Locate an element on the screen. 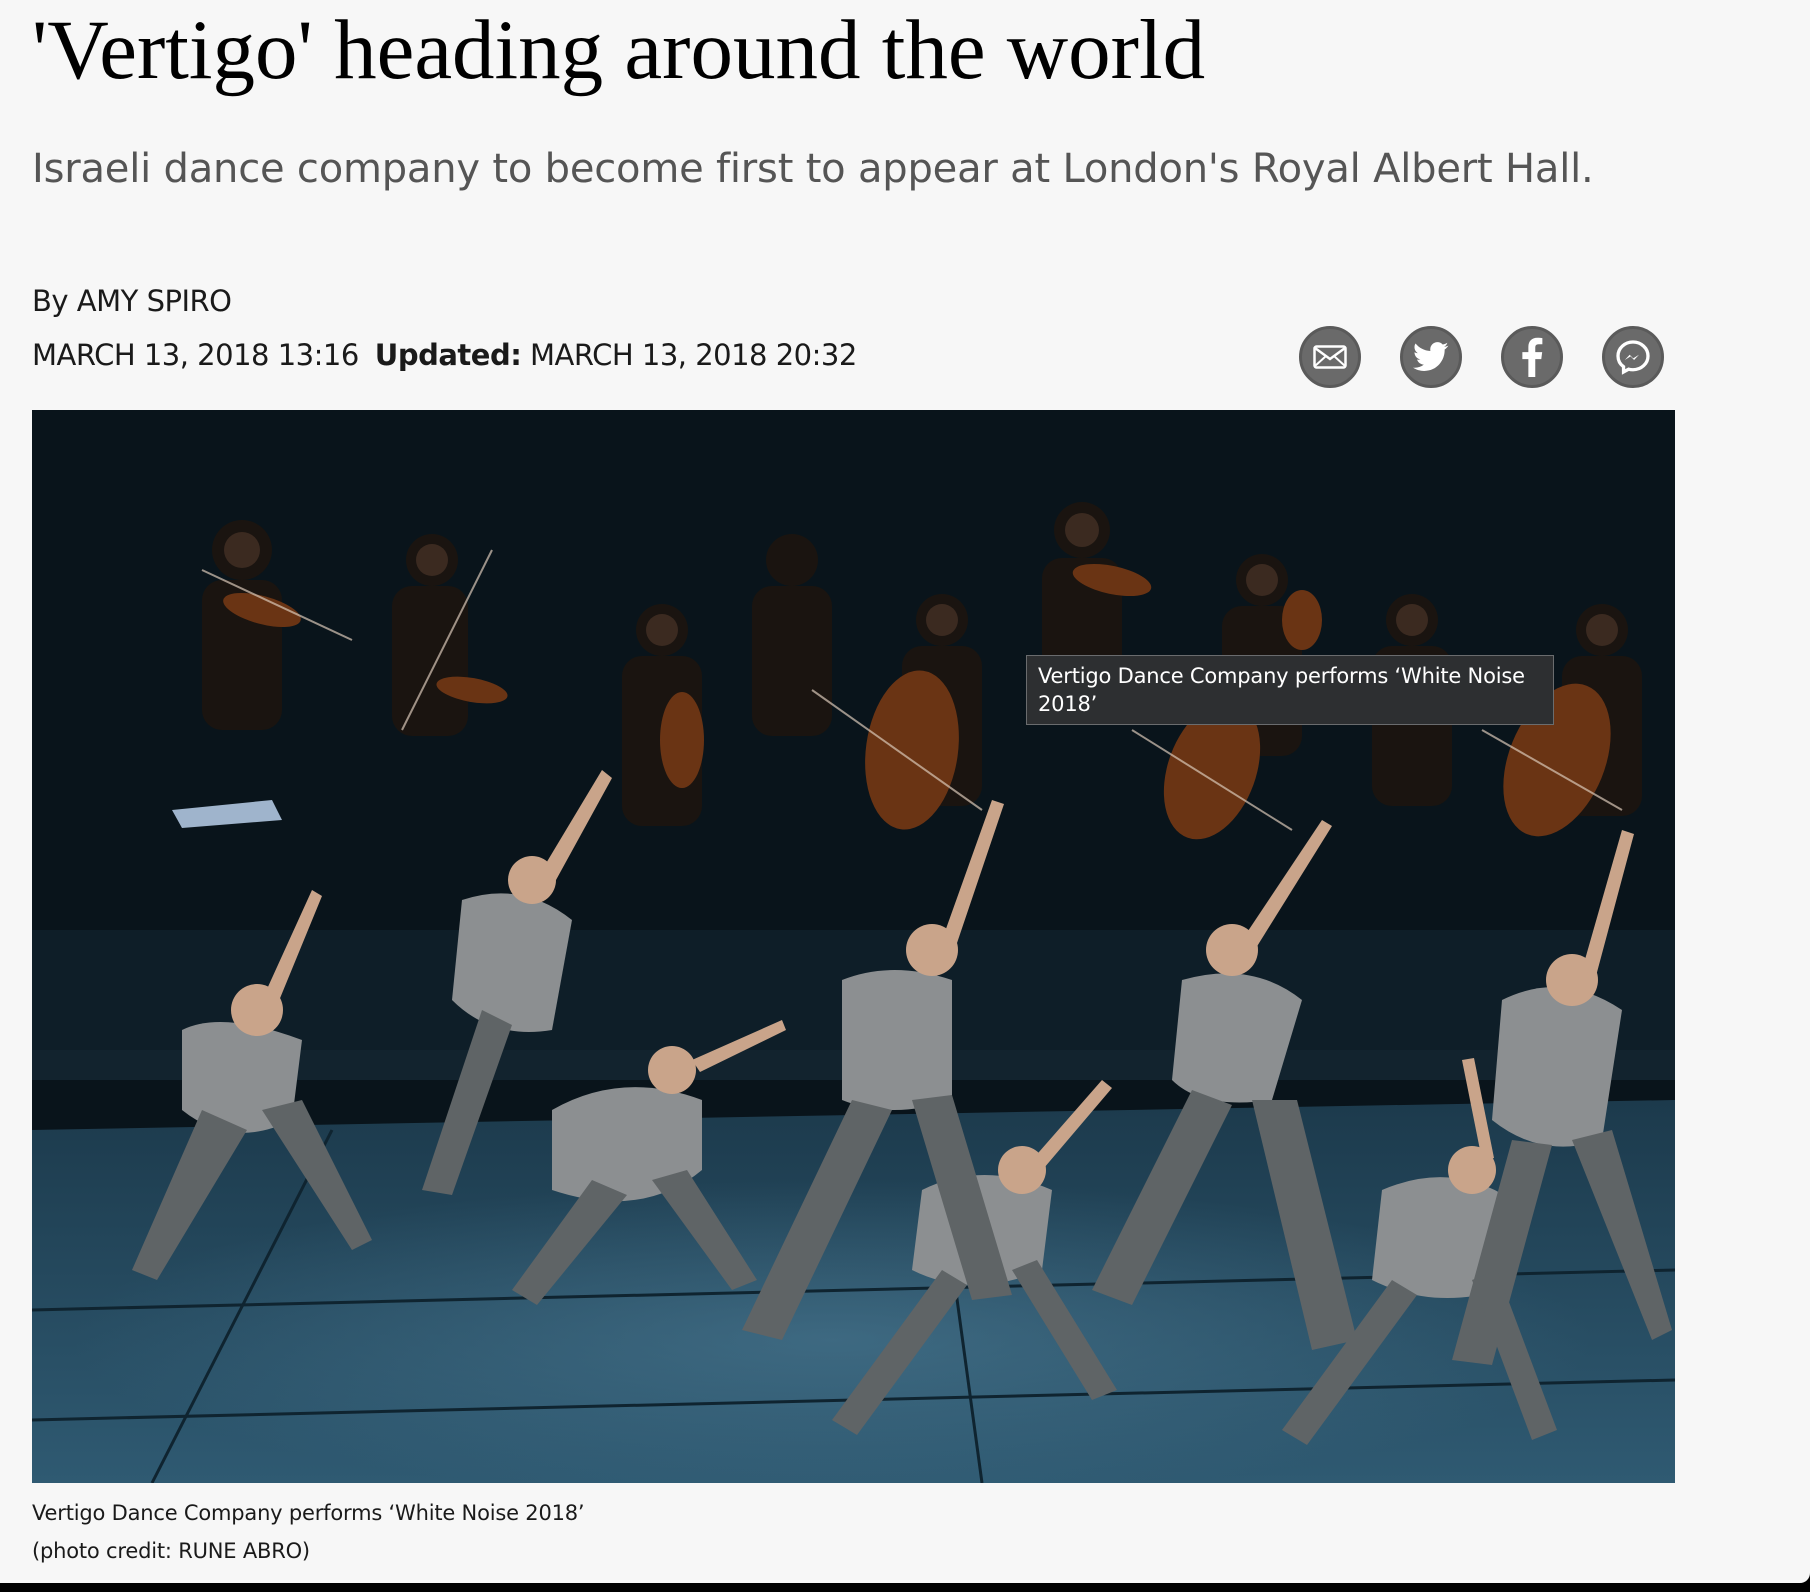 This screenshot has width=1810, height=1592. photo-credit: (photo credit: RUNE ABRO) is located at coordinates (171, 1551).